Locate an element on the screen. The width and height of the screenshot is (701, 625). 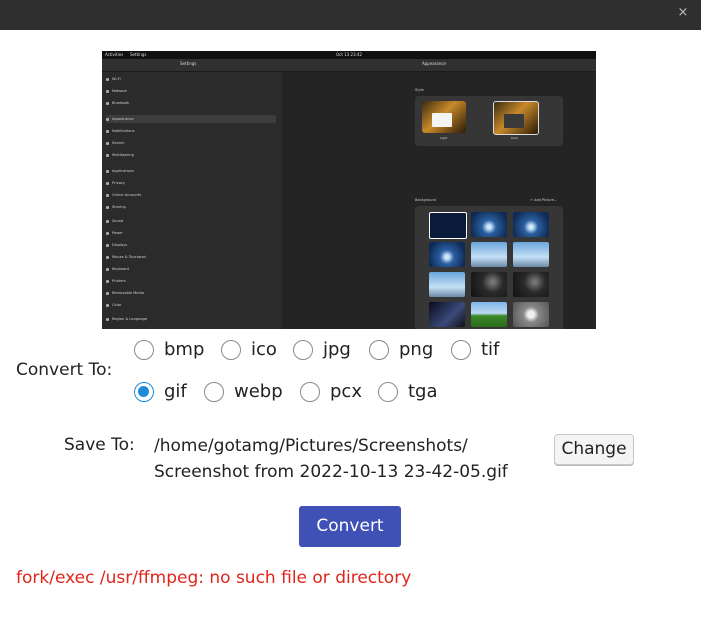
preview-sidebar-item: Network is located at coordinates (191, 91).